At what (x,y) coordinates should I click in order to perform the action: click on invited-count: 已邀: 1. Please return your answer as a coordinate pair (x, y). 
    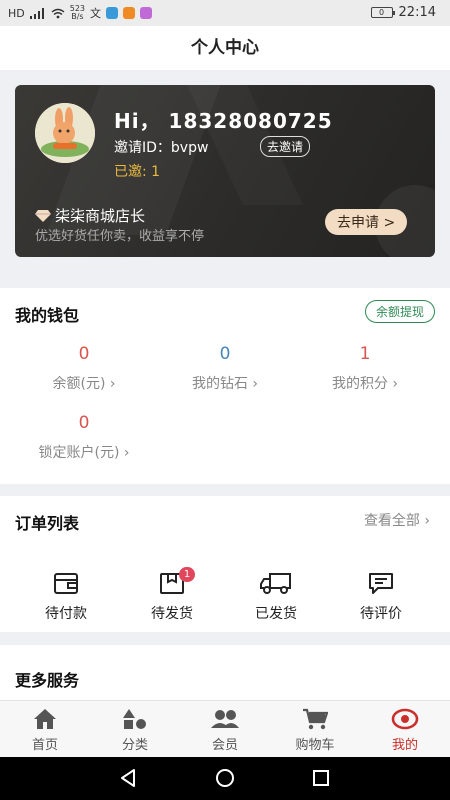
    Looking at the image, I should click on (137, 172).